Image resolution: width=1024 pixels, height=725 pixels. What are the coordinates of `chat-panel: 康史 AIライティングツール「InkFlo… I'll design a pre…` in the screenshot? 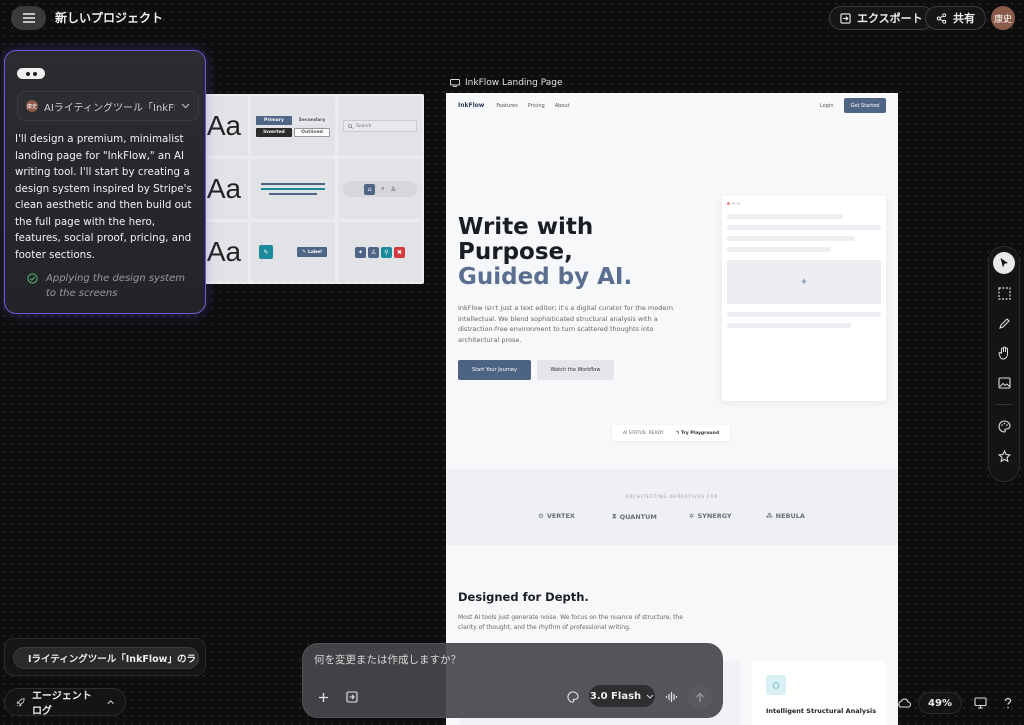 It's located at (105, 182).